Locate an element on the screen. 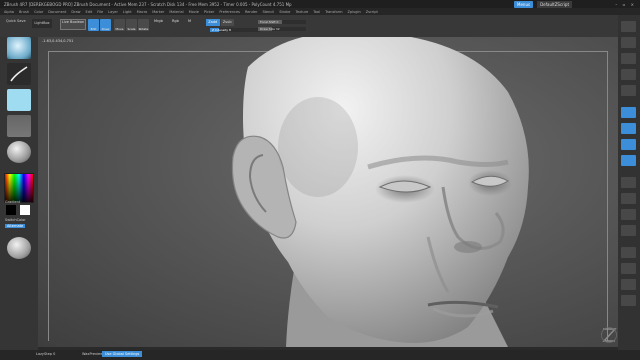 This screenshot has width=640, height=360. temple-shade is located at coordinates (318, 147).